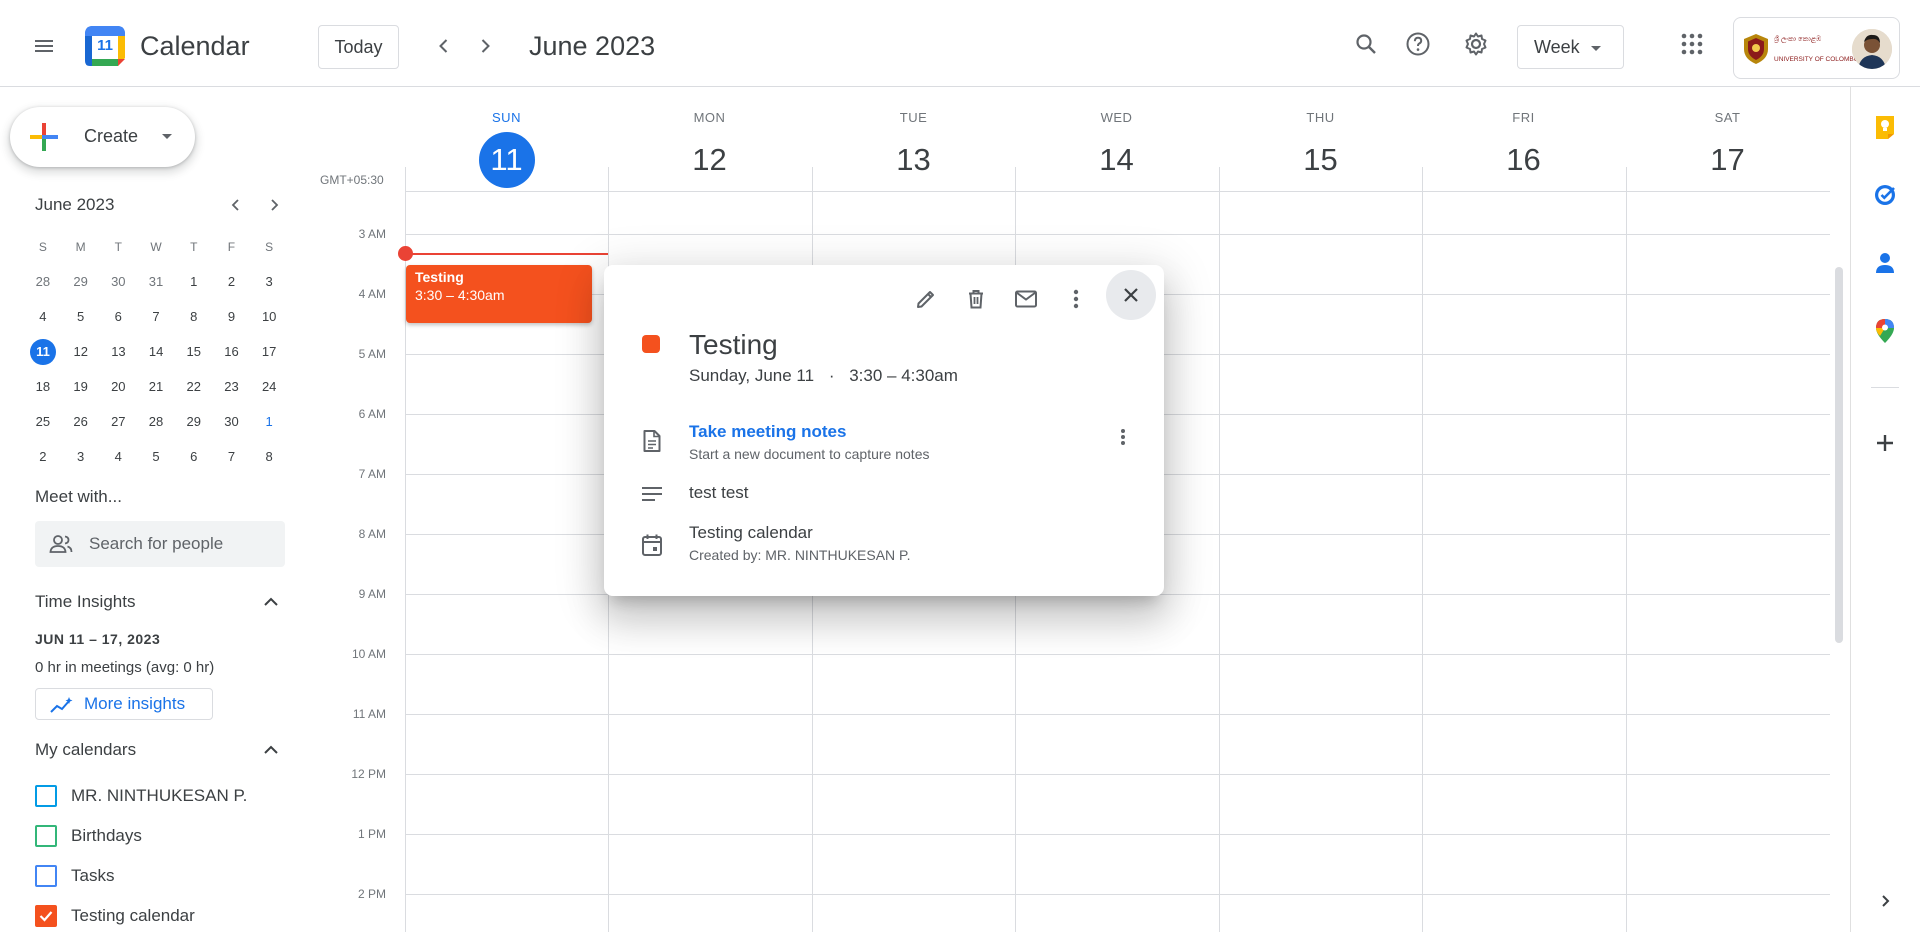  Describe the element at coordinates (444, 46) in the screenshot. I see `previous-week-icon` at that location.